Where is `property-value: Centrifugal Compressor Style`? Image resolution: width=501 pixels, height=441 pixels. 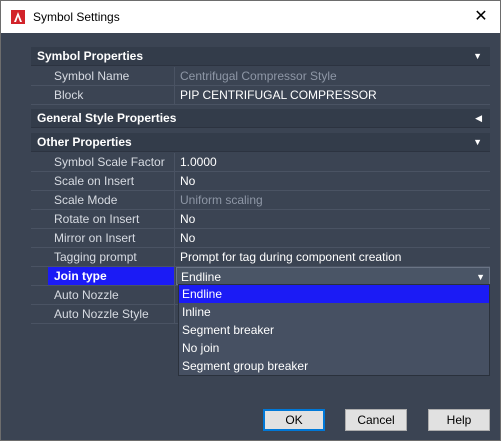
property-value: Centrifugal Compressor Style is located at coordinates (258, 76).